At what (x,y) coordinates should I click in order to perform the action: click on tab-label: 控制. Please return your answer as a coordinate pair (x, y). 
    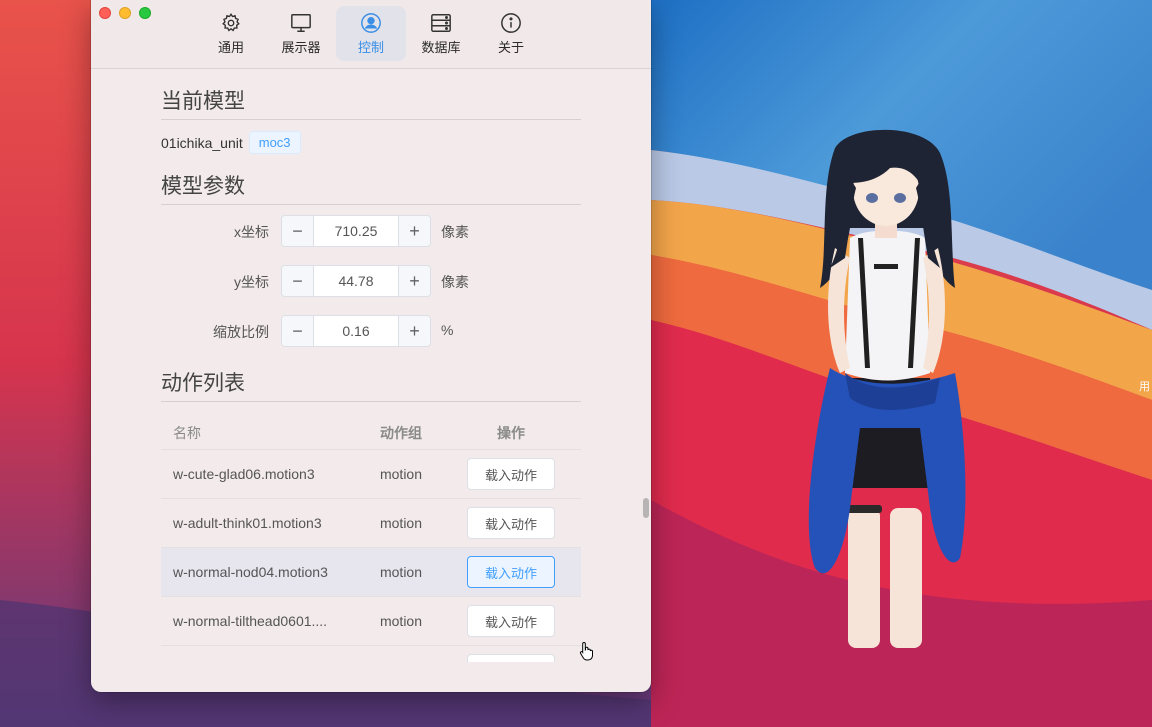
    Looking at the image, I should click on (370, 47).